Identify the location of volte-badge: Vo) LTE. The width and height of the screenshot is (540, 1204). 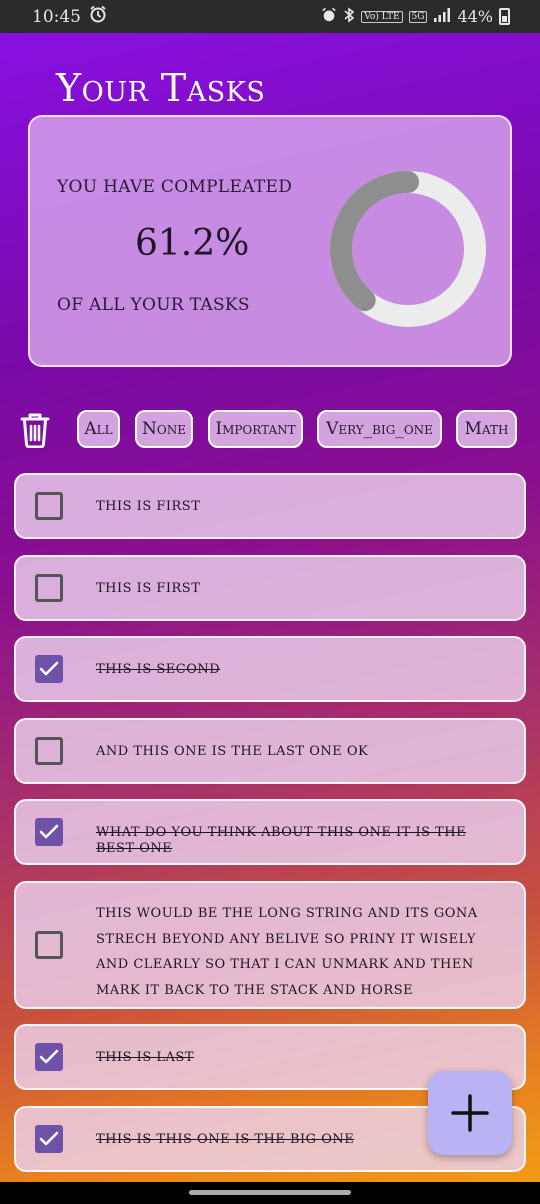
(382, 16).